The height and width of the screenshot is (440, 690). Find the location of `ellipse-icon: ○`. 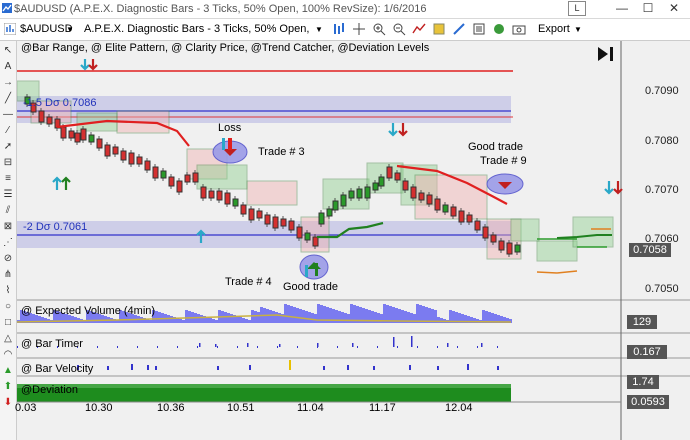

ellipse-icon: ○ is located at coordinates (8, 307).